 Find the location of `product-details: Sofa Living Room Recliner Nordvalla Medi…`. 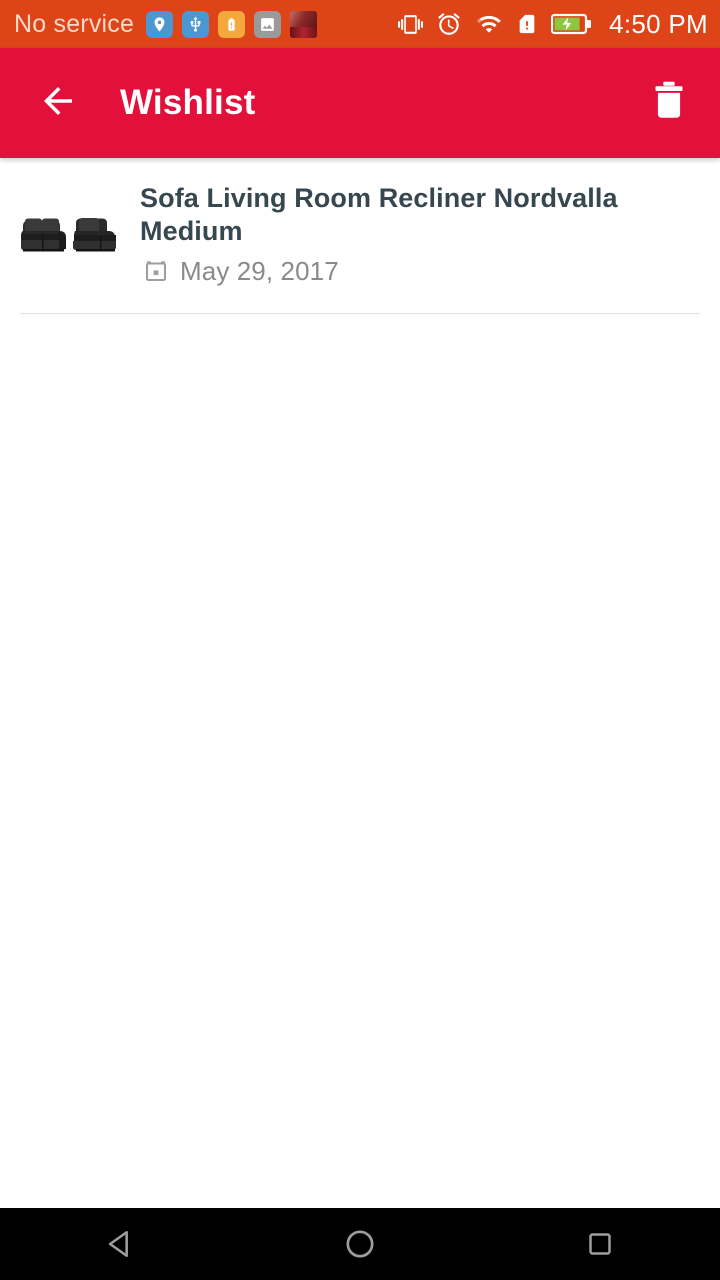

product-details: Sofa Living Room Recliner Nordvalla Medi… is located at coordinates (420, 233).